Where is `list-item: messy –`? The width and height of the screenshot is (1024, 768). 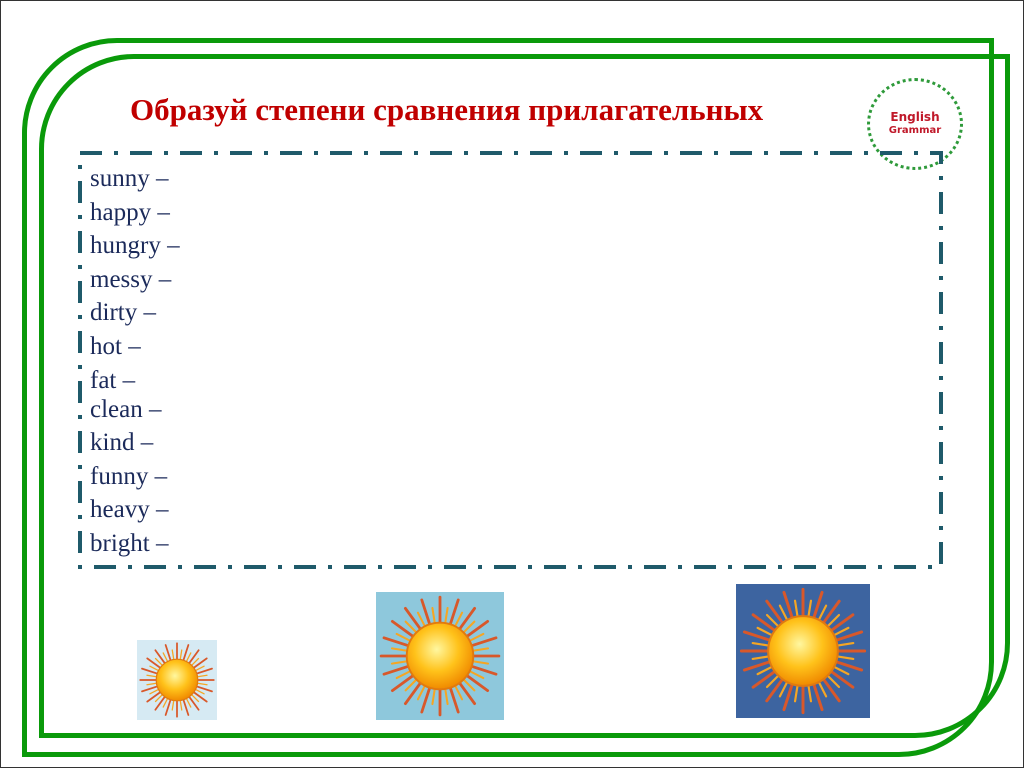
list-item: messy – is located at coordinates (131, 279).